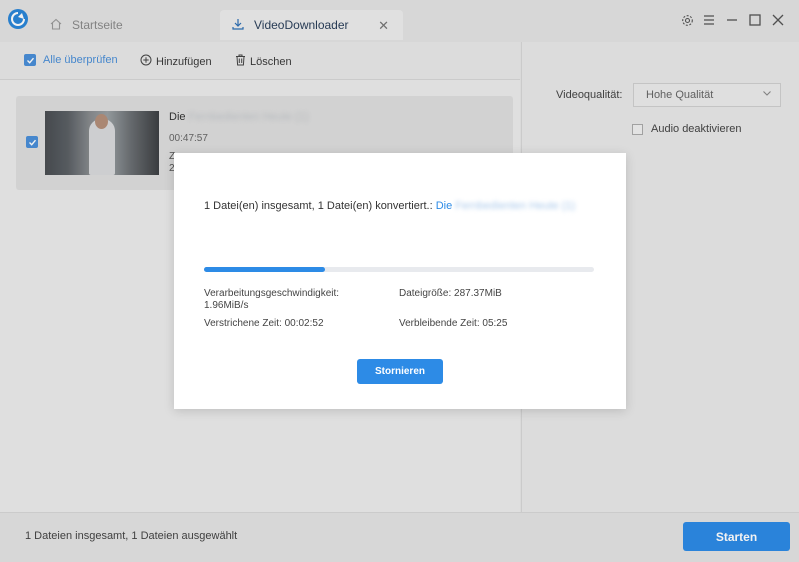  I want to click on progress-fill, so click(264, 269).